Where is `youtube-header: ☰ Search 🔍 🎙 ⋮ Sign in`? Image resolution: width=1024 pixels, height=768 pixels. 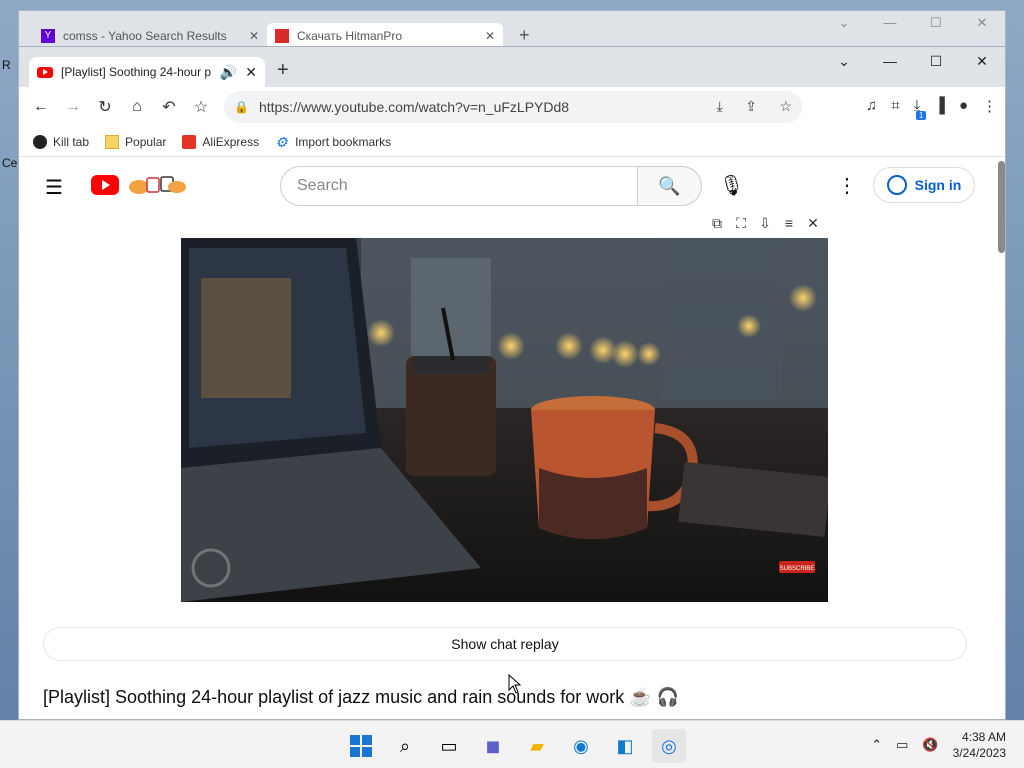 youtube-header: ☰ Search 🔍 🎙 ⋮ Sign in is located at coordinates (512, 185).